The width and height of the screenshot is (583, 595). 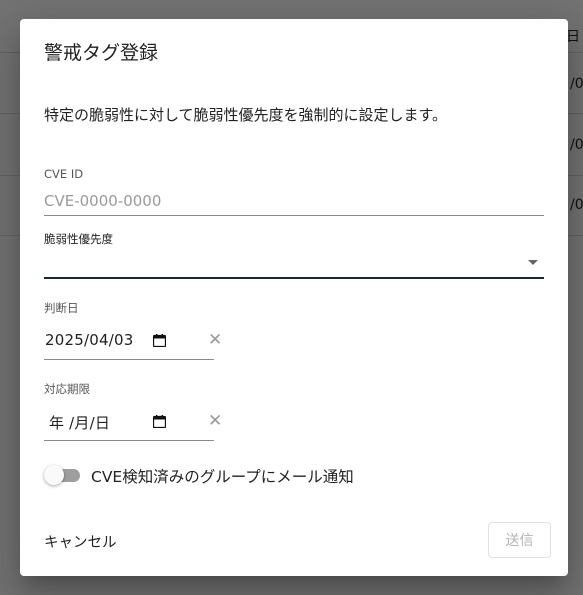 I want to click on email-notify-toggle, so click(x=62, y=475).